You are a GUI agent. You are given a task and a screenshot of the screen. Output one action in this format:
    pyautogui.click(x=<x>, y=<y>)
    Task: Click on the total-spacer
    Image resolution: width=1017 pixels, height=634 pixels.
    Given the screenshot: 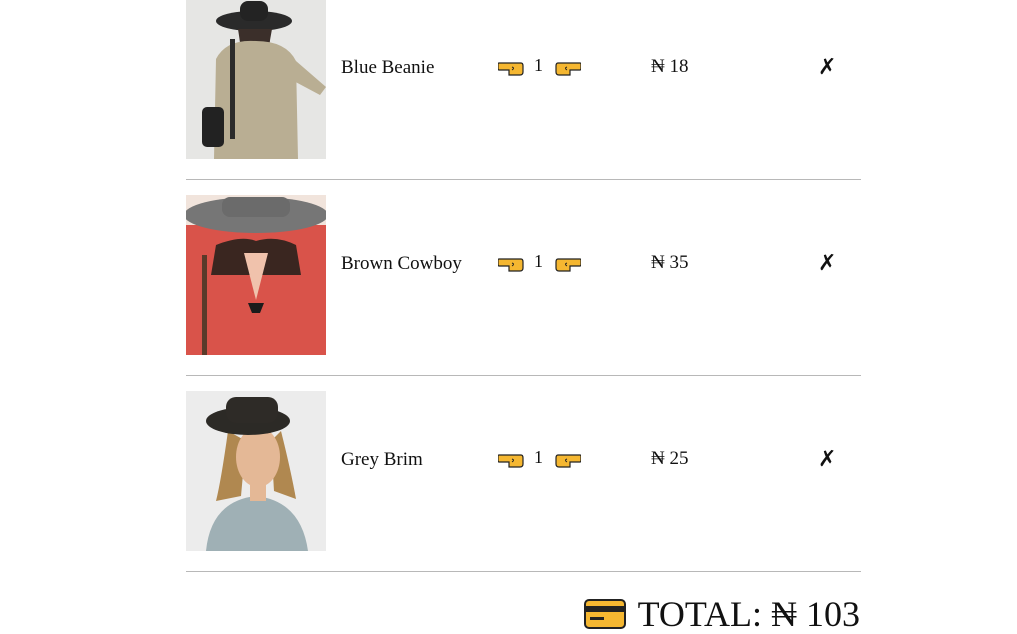 What is the action you would take?
    pyautogui.click(x=766, y=614)
    